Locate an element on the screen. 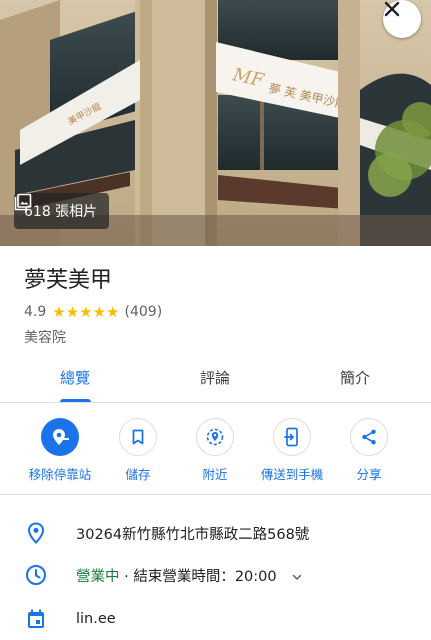  share-label: 分享 is located at coordinates (369, 474).